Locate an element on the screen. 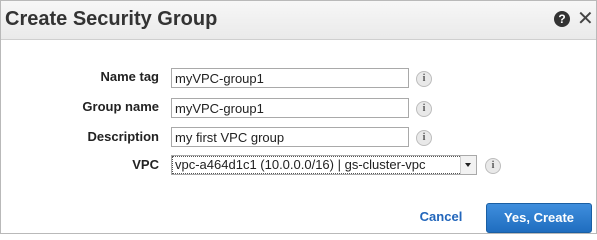 The height and width of the screenshot is (240, 597). help-icon: ? is located at coordinates (562, 19).